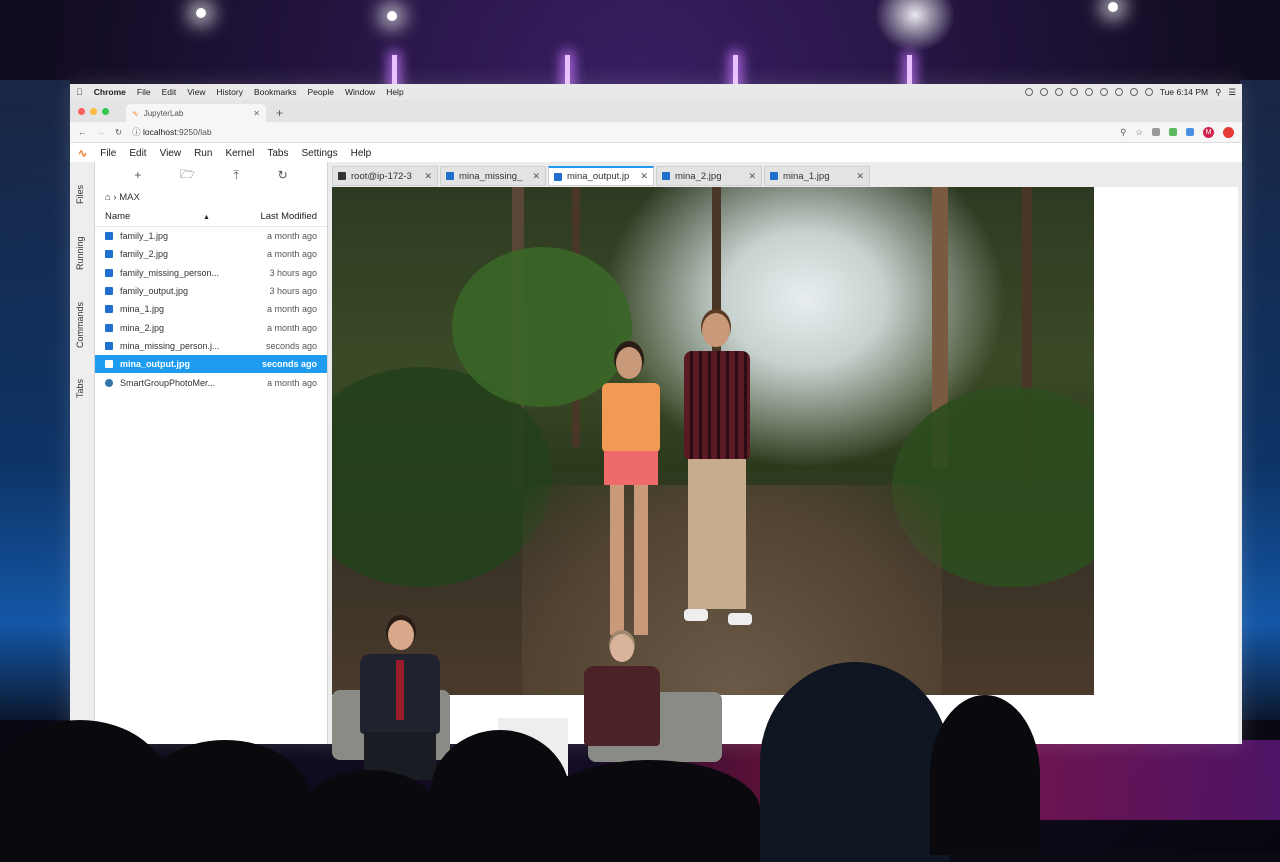 This screenshot has width=1280, height=862. Describe the element at coordinates (392, 16) in the screenshot. I see `stage-spotlight` at that location.